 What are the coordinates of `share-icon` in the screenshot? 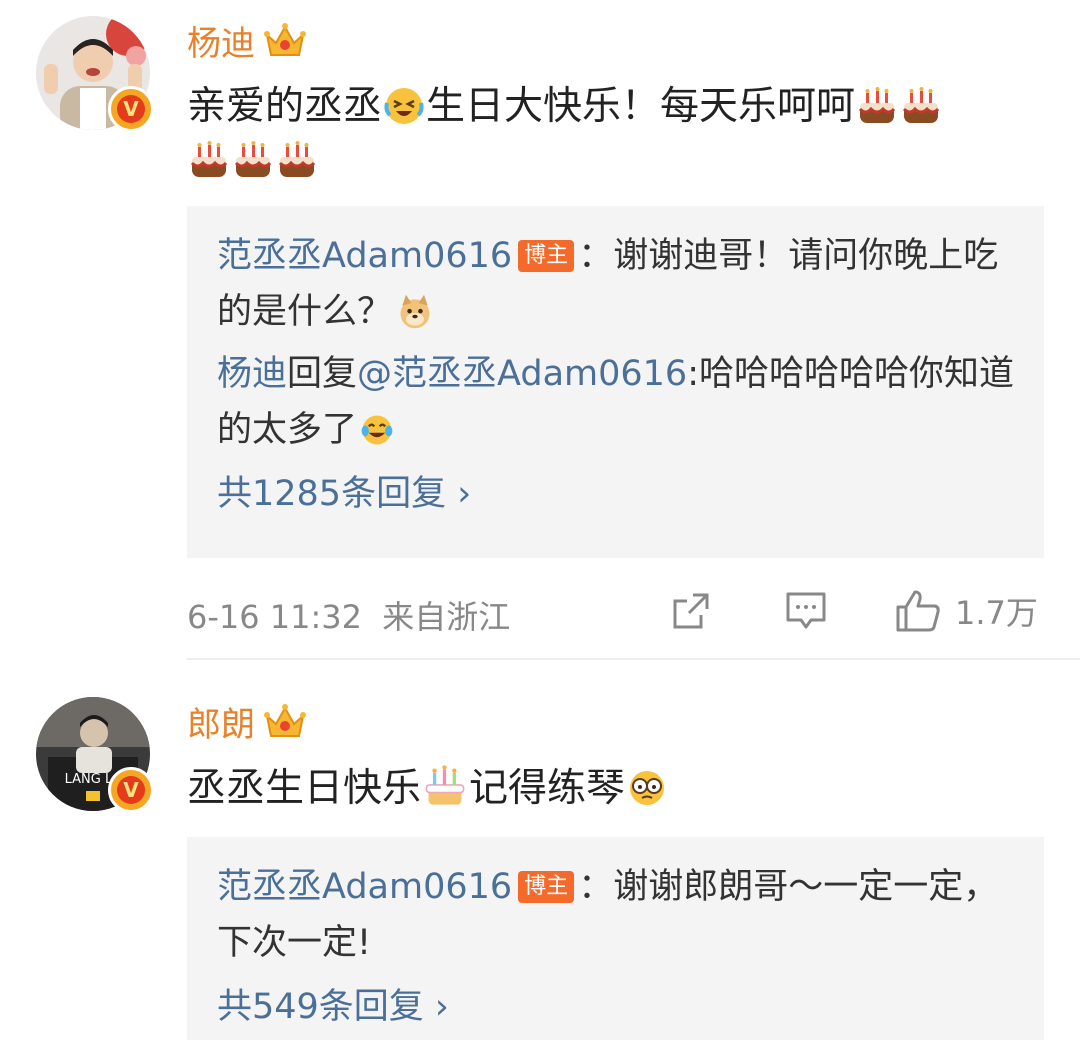 It's located at (691, 611).